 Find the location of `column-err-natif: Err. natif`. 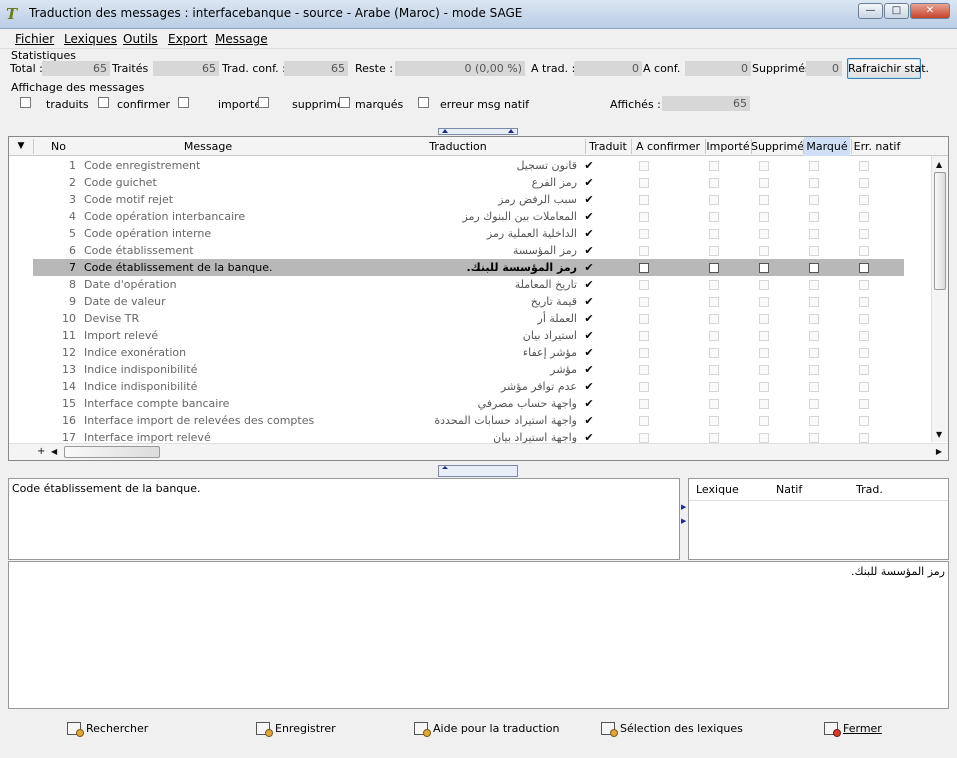

column-err-natif: Err. natif is located at coordinates (877, 146).